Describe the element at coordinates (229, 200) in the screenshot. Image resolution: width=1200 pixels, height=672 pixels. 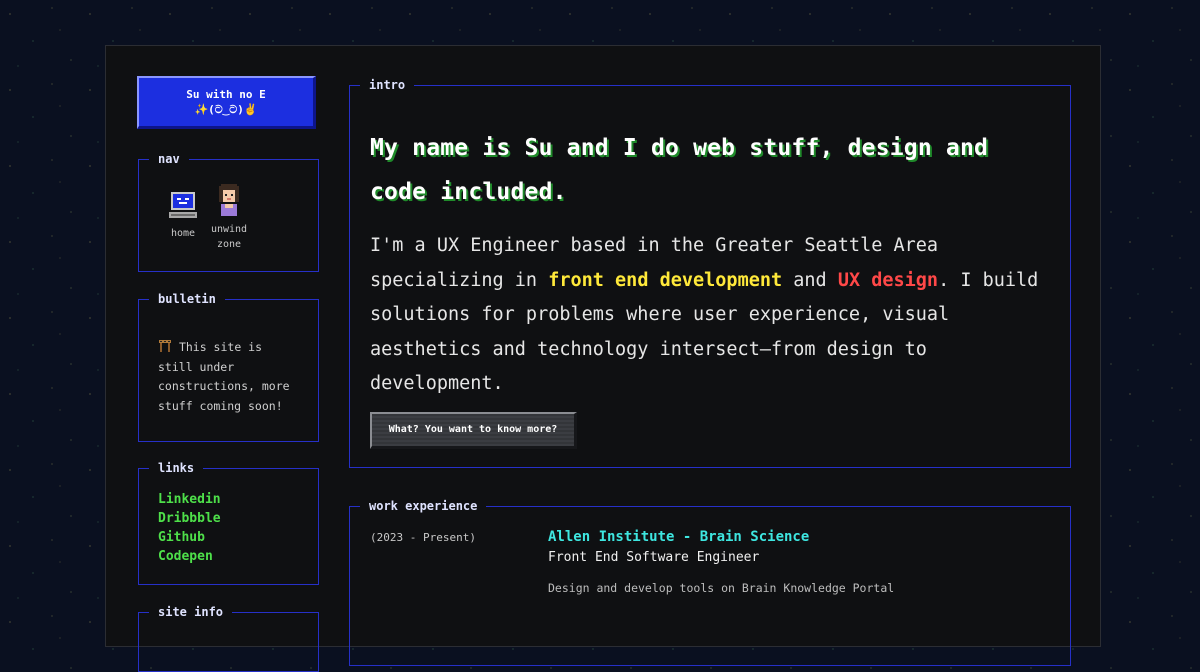
I see `avatar-icon` at that location.